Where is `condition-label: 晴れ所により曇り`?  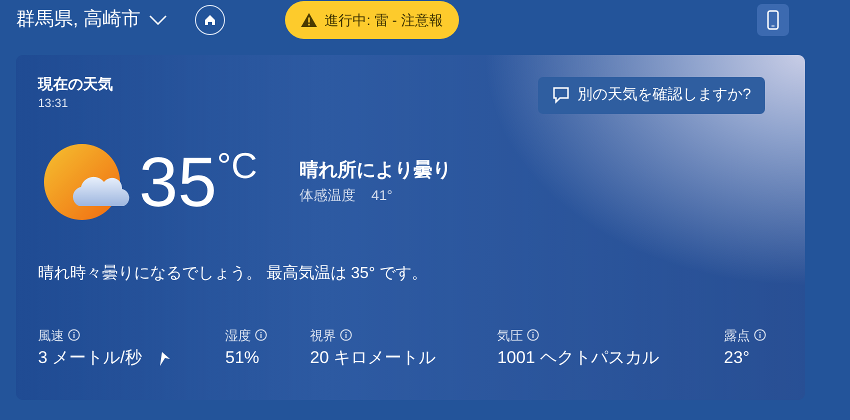 condition-label: 晴れ所により曇り is located at coordinates (375, 170).